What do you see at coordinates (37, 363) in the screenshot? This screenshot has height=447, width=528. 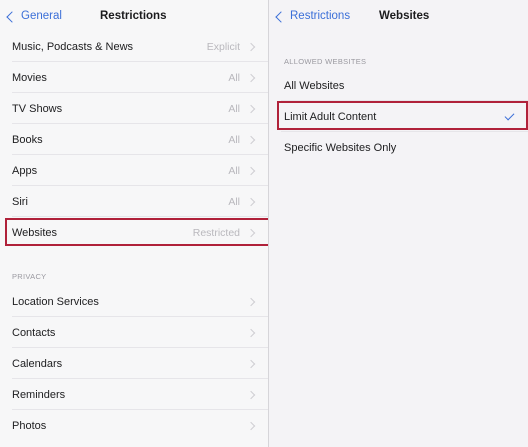 I see `row-label: Calendars` at bounding box center [37, 363].